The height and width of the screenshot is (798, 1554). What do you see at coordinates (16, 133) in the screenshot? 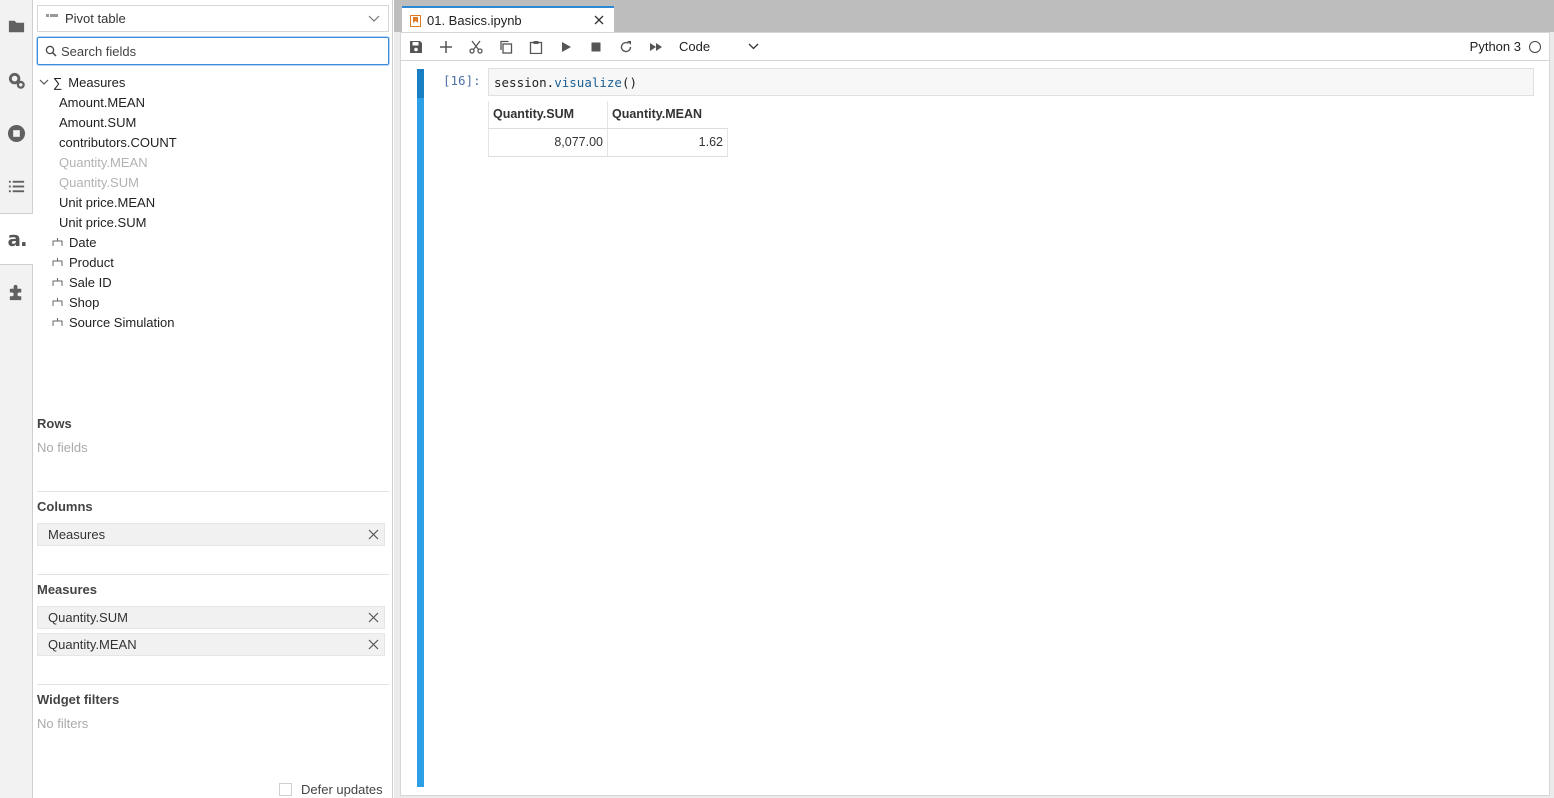
I see `stop-circle-icon` at bounding box center [16, 133].